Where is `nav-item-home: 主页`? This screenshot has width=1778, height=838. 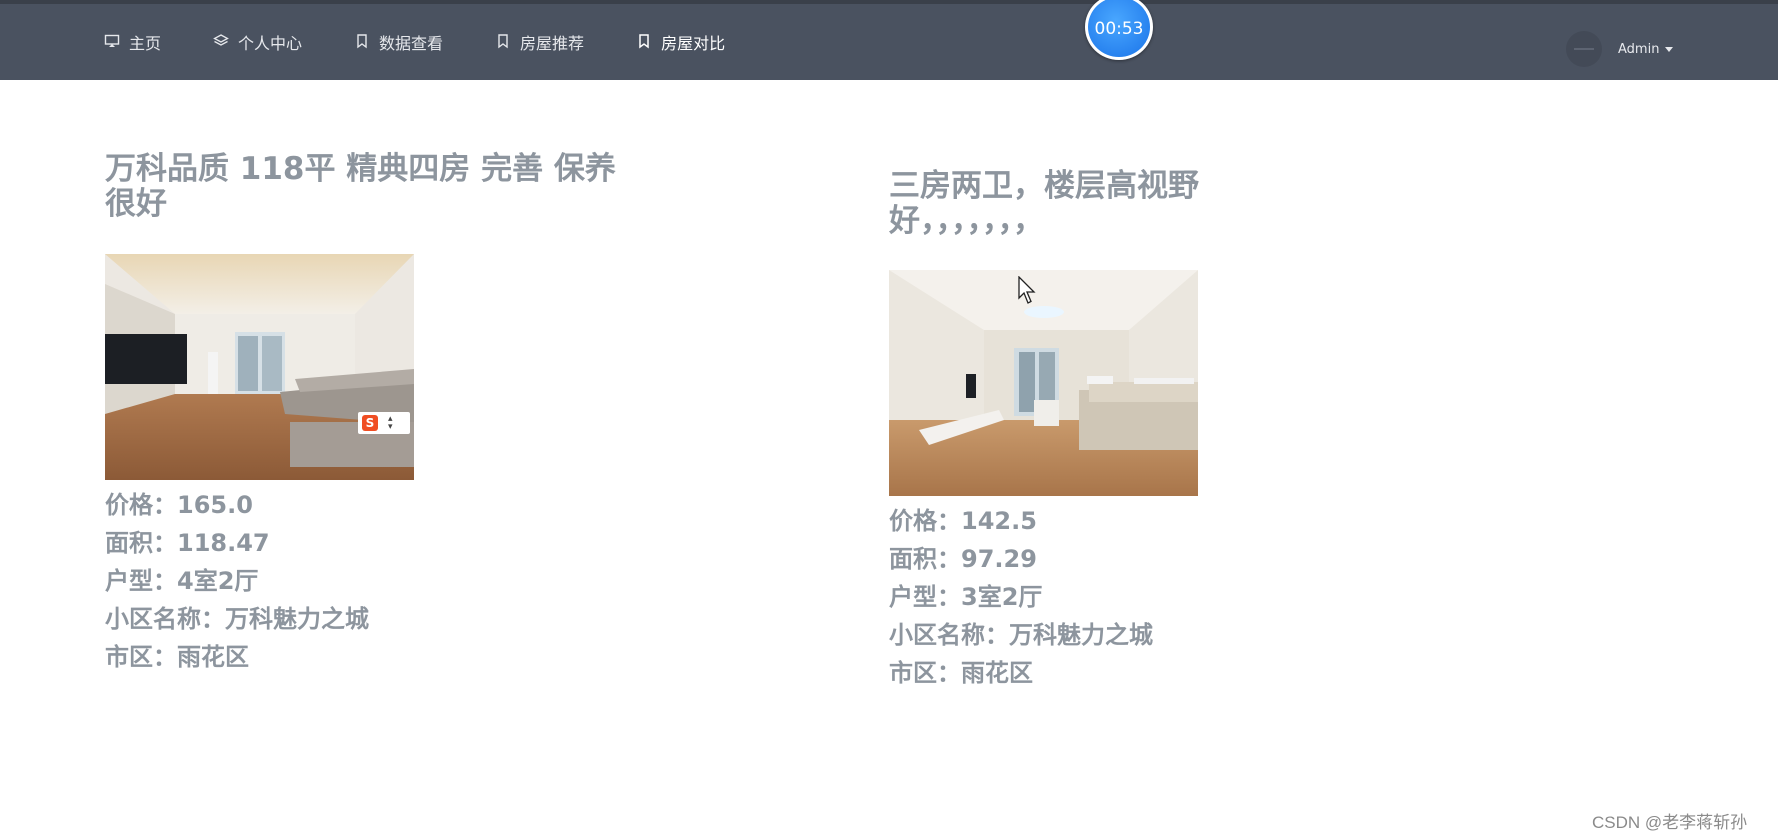 nav-item-home: 主页 is located at coordinates (132, 42).